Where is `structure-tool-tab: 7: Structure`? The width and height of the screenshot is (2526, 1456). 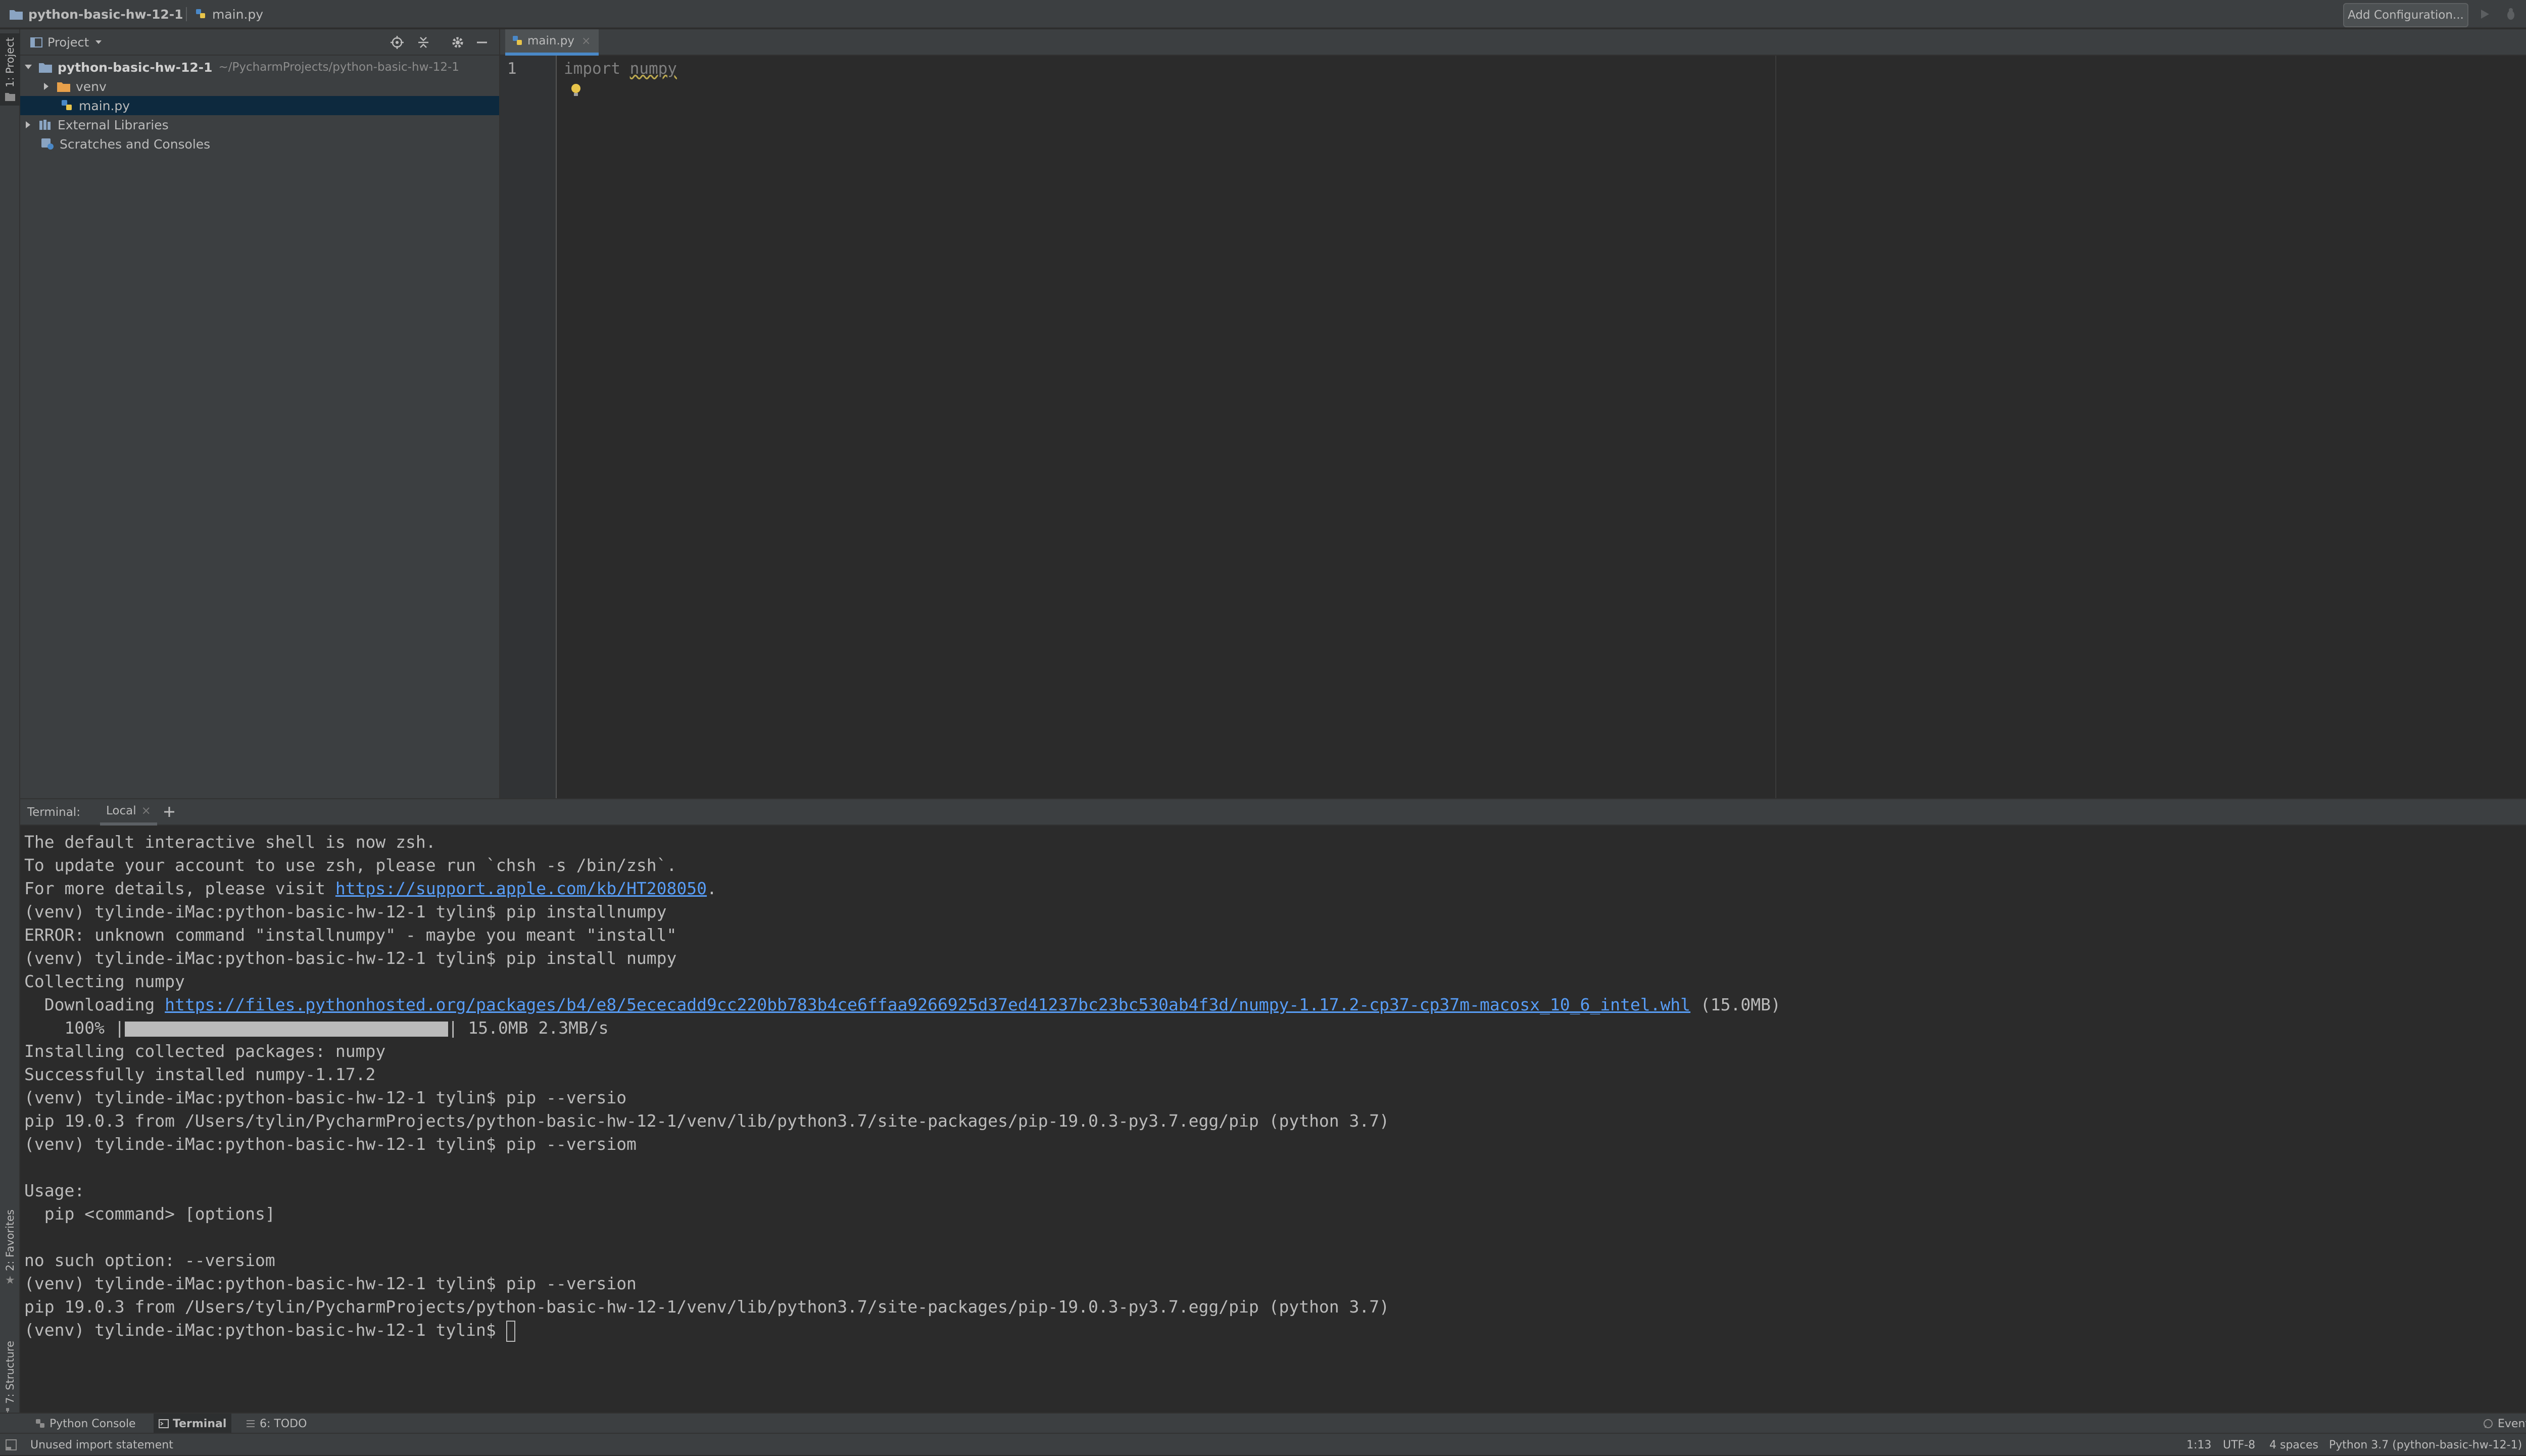
structure-tool-tab: 7: Structure is located at coordinates (10, 1377).